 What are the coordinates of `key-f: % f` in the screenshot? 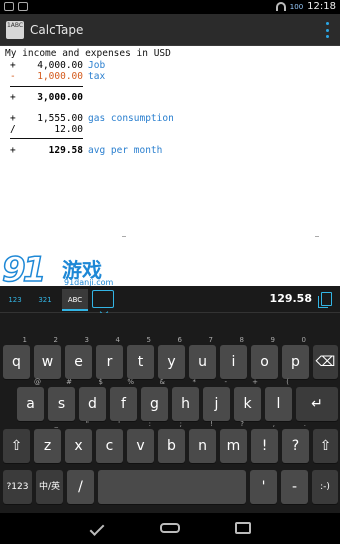 It's located at (123, 399).